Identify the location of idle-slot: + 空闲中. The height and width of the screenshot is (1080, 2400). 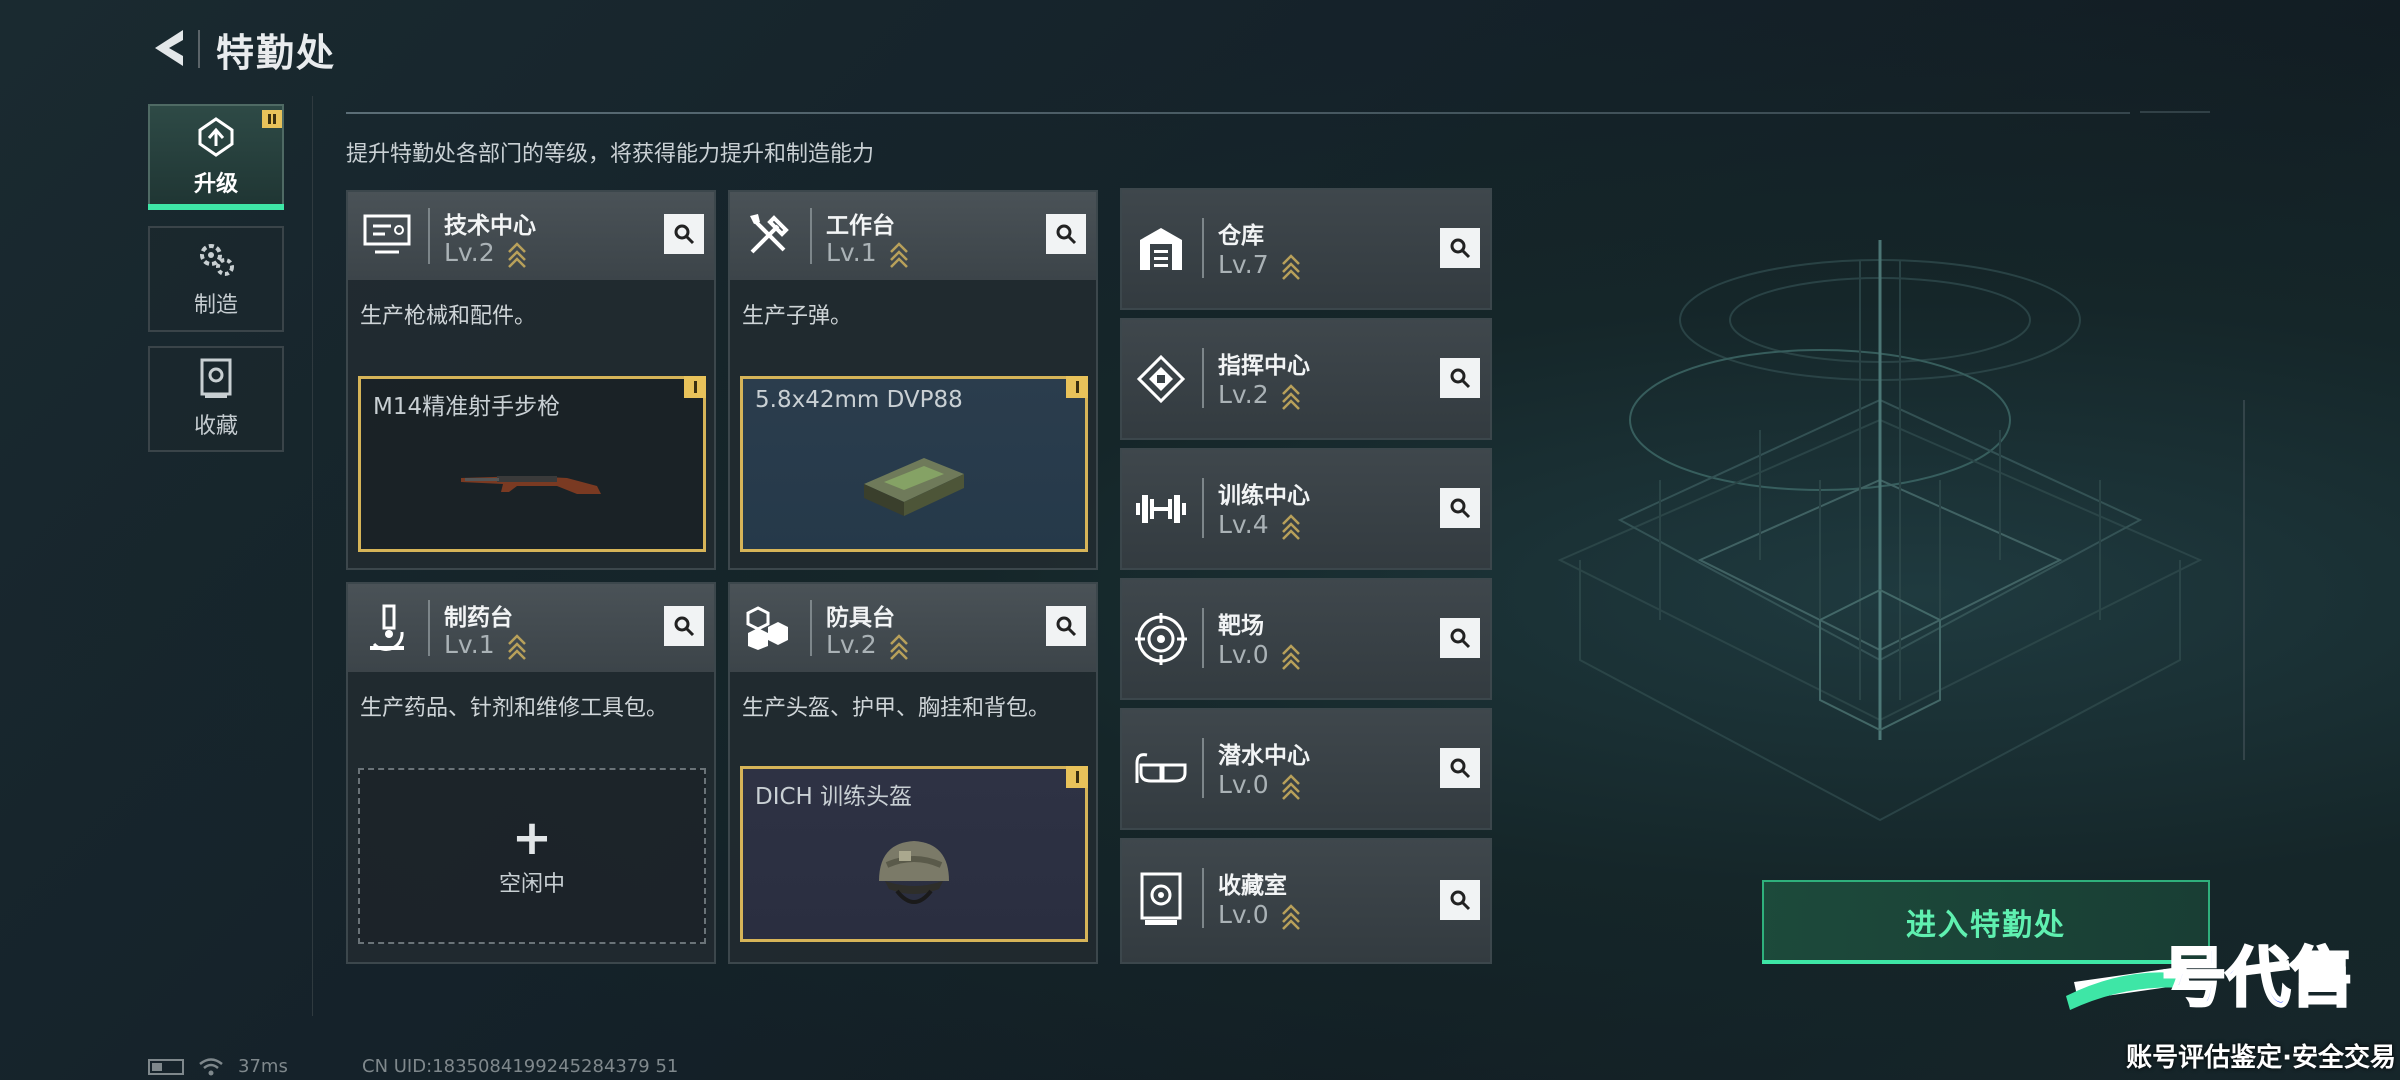
(532, 856).